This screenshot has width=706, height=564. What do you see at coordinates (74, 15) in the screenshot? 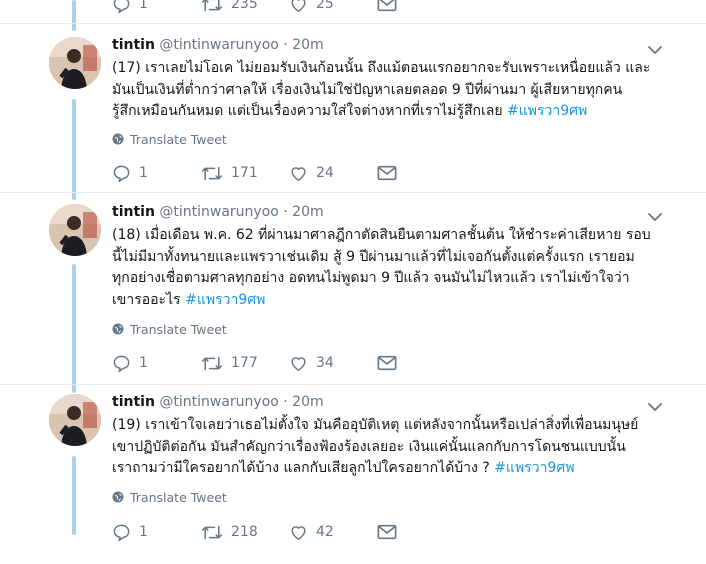
I see `thread-connector-line` at bounding box center [74, 15].